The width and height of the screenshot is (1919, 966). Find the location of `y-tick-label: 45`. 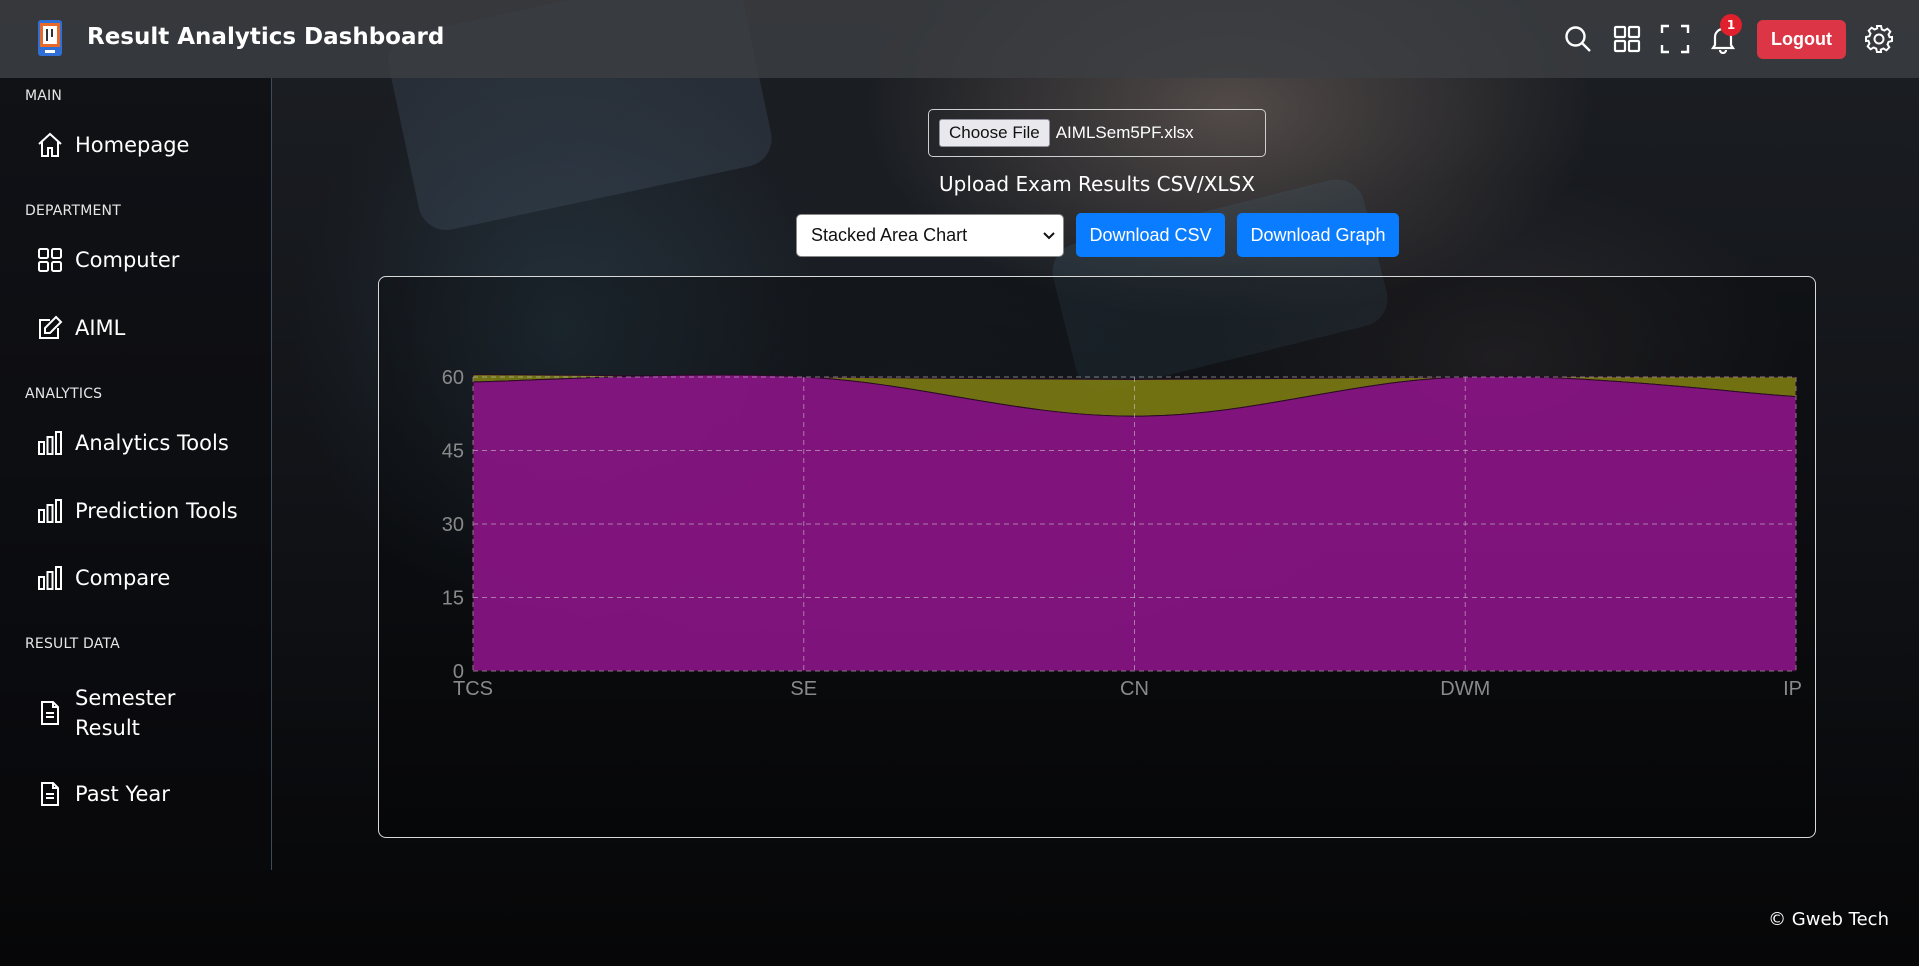

y-tick-label: 45 is located at coordinates (453, 452).